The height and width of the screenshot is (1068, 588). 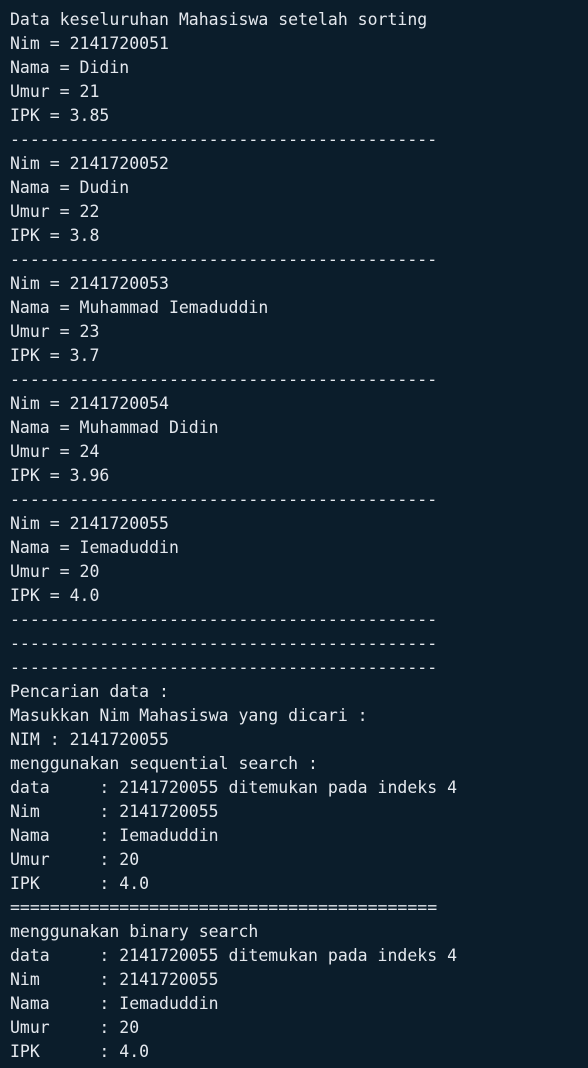 I want to click on terminal-line: menggunakan binary search, so click(x=134, y=931).